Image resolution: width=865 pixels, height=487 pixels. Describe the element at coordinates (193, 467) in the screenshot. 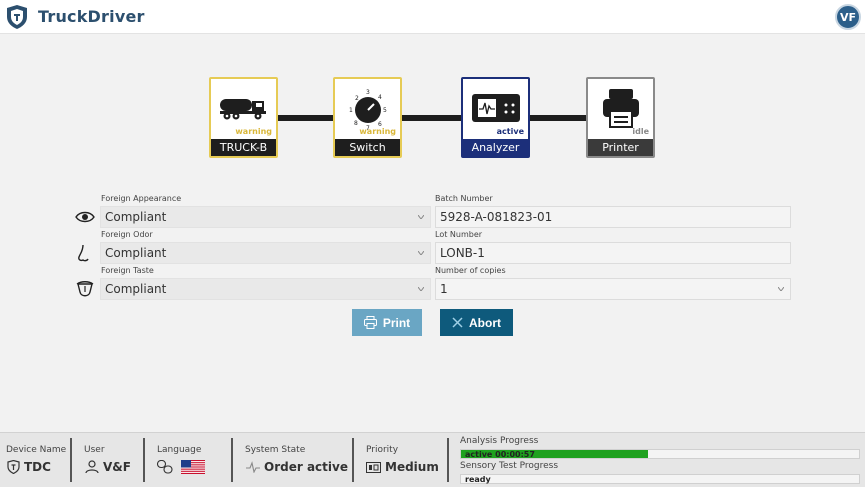

I see `us-flag-icon` at that location.